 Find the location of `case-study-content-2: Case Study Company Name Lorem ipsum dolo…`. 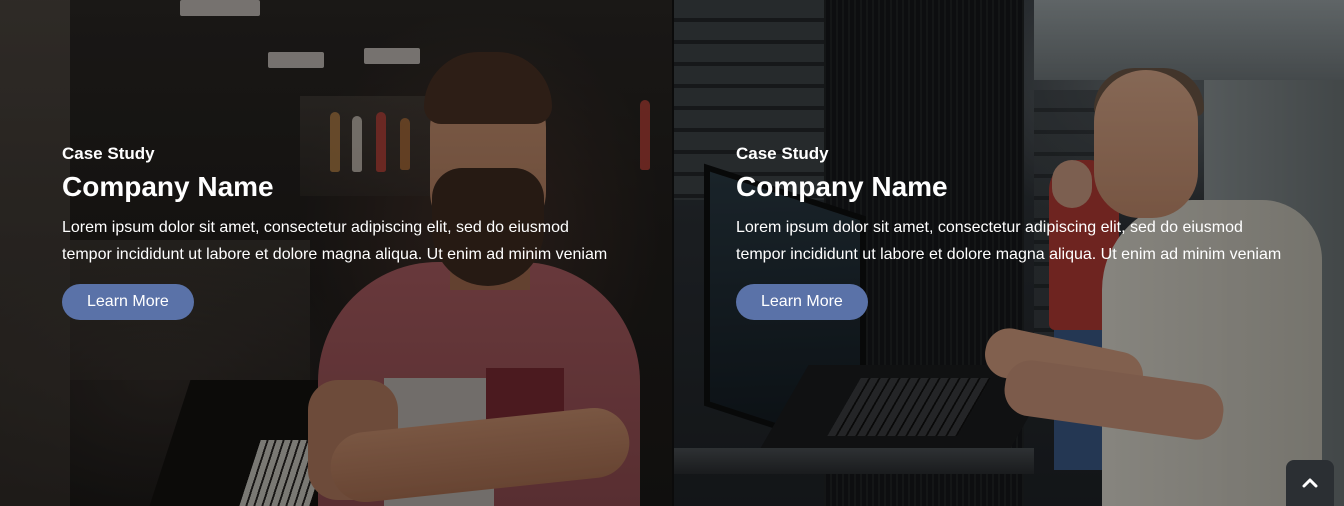

case-study-content-2: Case Study Company Name Lorem ipsum dolo… is located at coordinates (1016, 232).